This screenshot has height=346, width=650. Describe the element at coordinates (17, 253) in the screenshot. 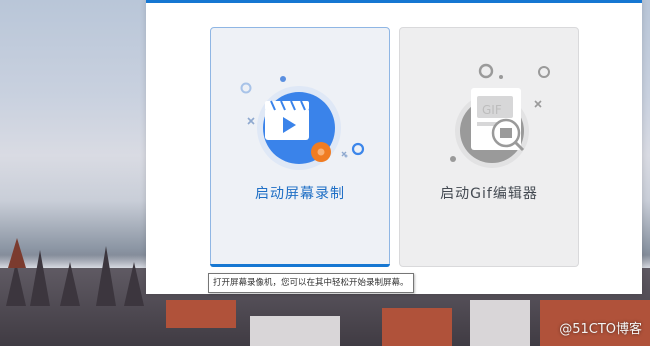

I see `wallpaper-spire` at that location.